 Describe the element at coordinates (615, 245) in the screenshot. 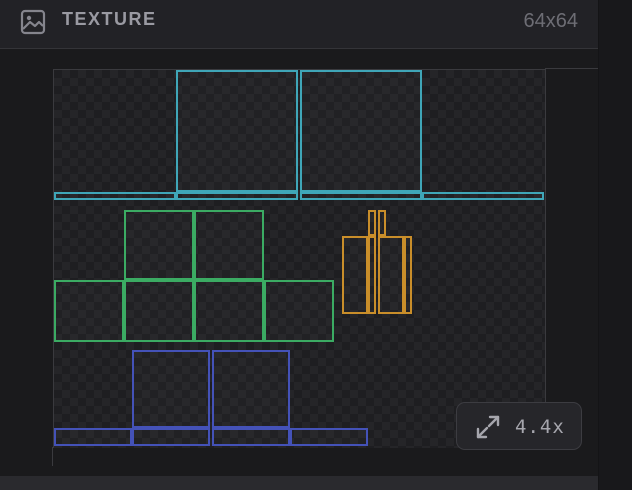

I see `scrollbar-track` at that location.